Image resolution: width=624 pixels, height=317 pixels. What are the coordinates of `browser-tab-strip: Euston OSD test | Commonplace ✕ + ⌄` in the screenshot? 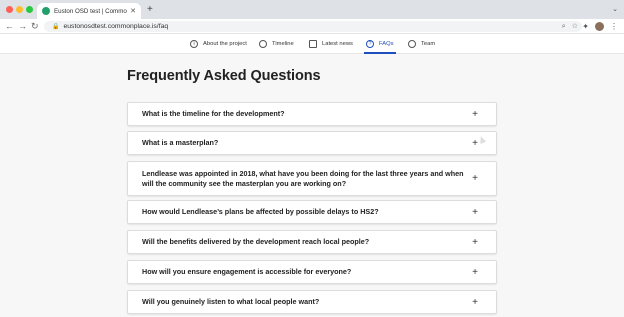 It's located at (312, 9).